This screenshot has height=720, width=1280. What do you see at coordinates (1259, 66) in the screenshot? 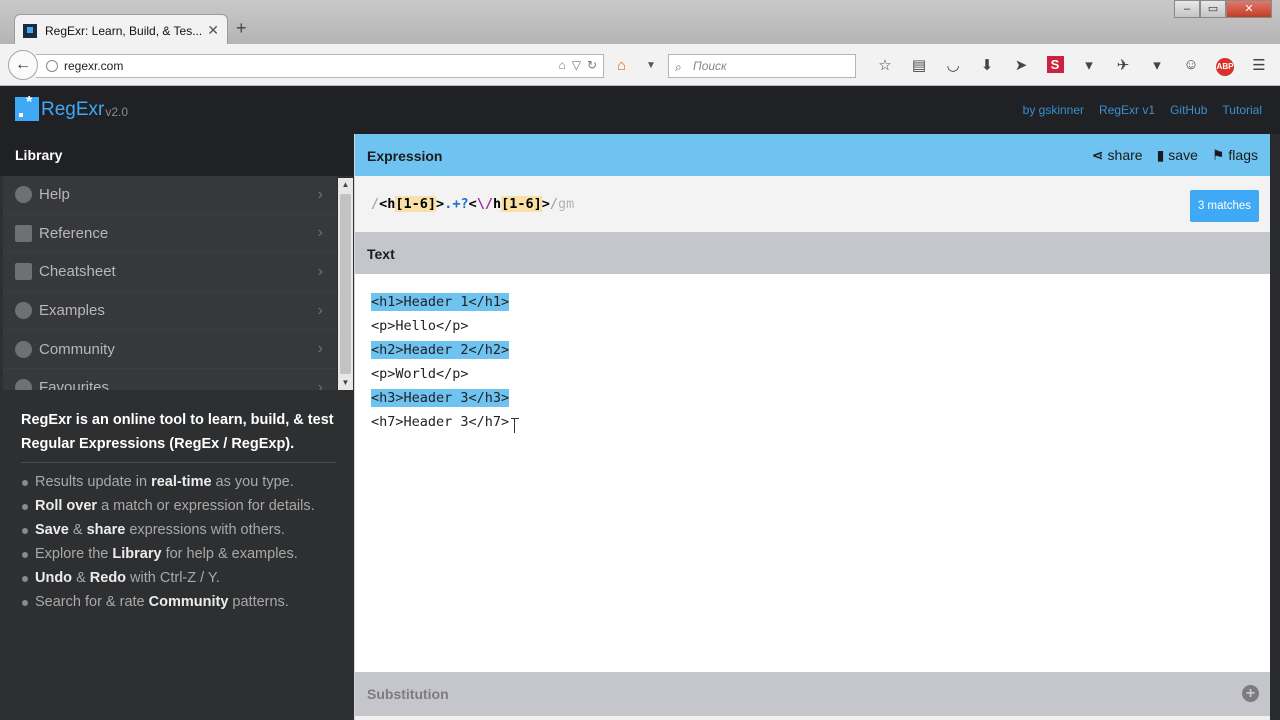
I see `menu-icon: ☰` at bounding box center [1259, 66].